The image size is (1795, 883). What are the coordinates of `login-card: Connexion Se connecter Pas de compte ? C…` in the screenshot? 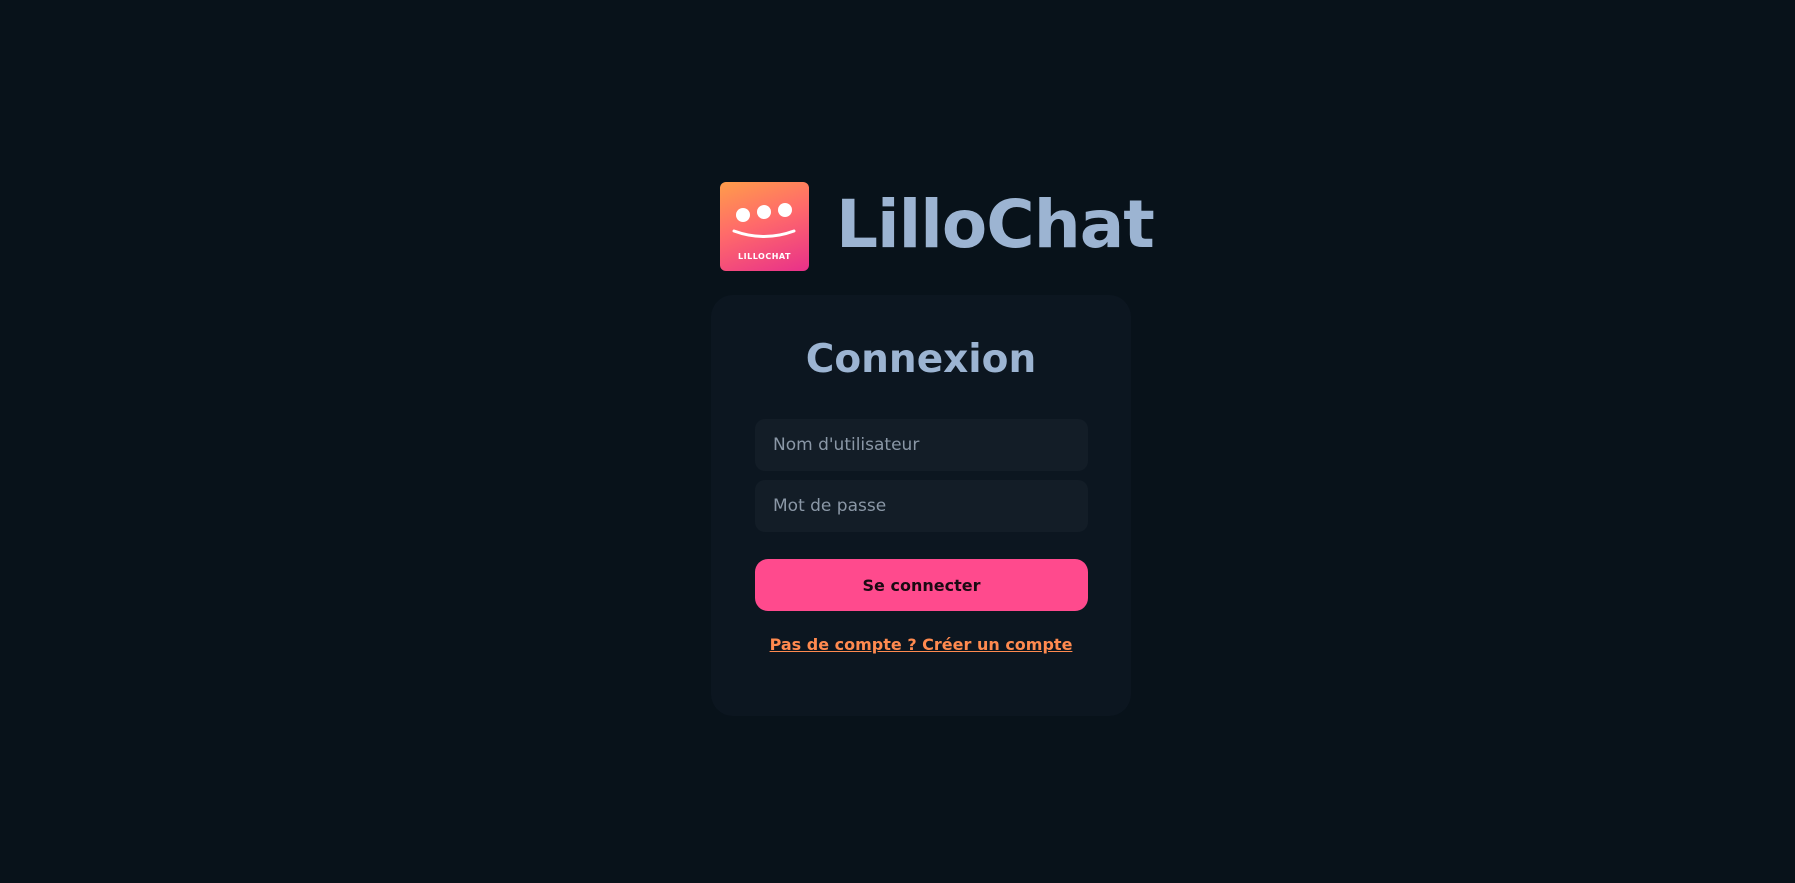 It's located at (921, 505).